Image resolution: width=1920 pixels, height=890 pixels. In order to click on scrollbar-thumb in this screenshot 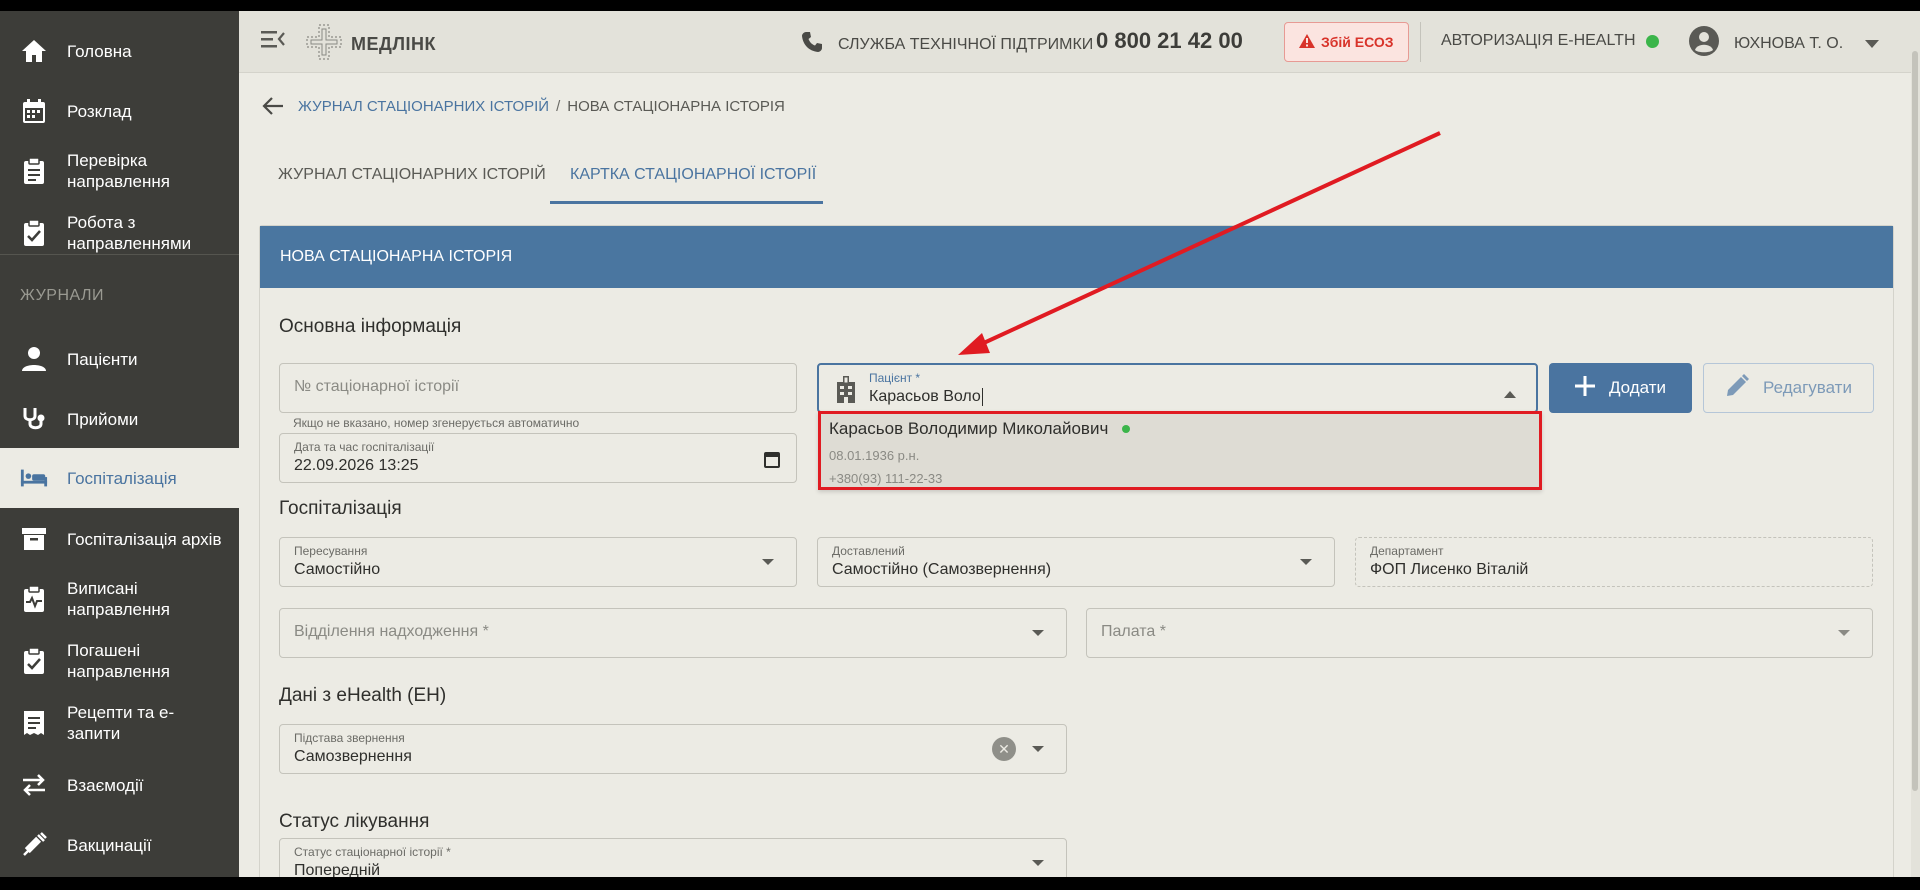, I will do `click(1915, 421)`.